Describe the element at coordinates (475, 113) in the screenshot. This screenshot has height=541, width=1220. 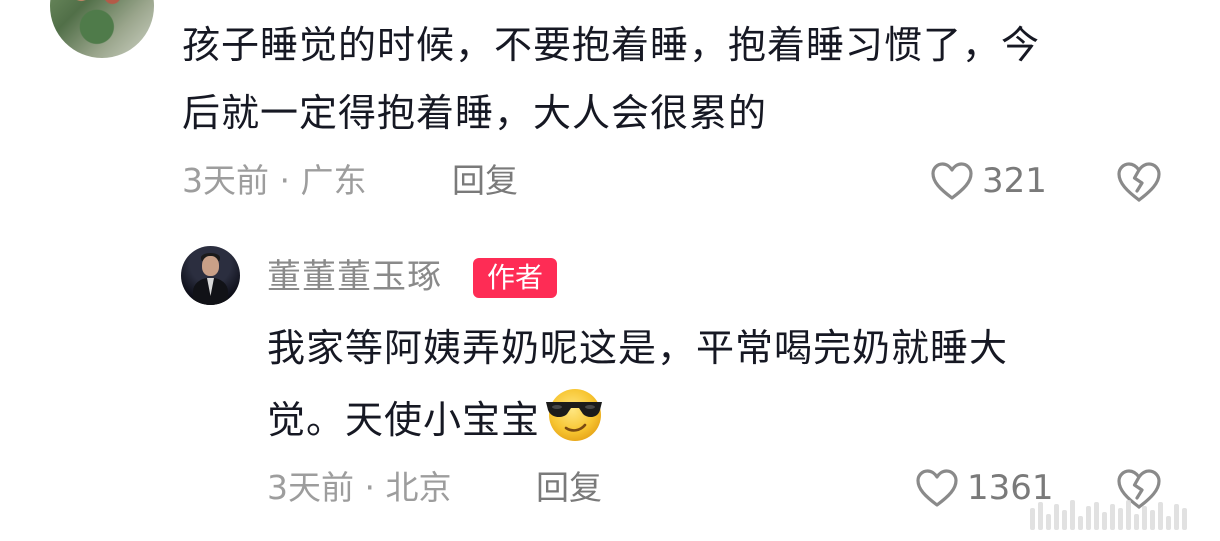
I see `comment-text-line-2: 后就一定得抱着睡，大人会很累的` at that location.